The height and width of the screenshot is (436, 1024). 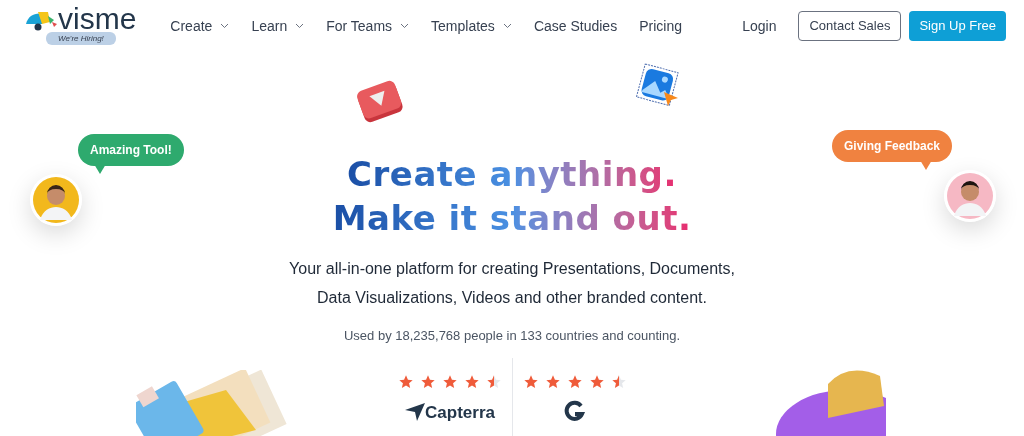 What do you see at coordinates (759, 26) in the screenshot?
I see `login-link: Login` at bounding box center [759, 26].